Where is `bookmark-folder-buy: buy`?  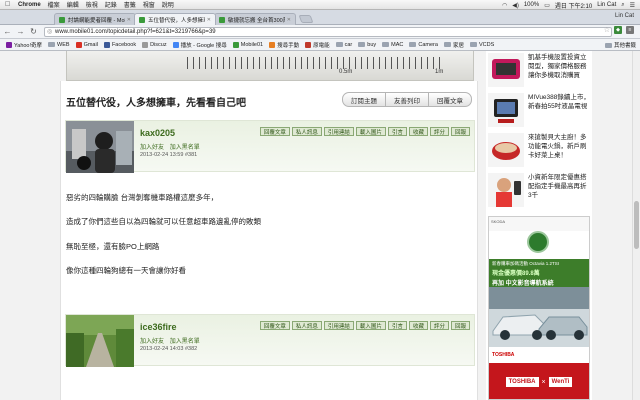 bookmark-folder-buy: buy is located at coordinates (367, 45).